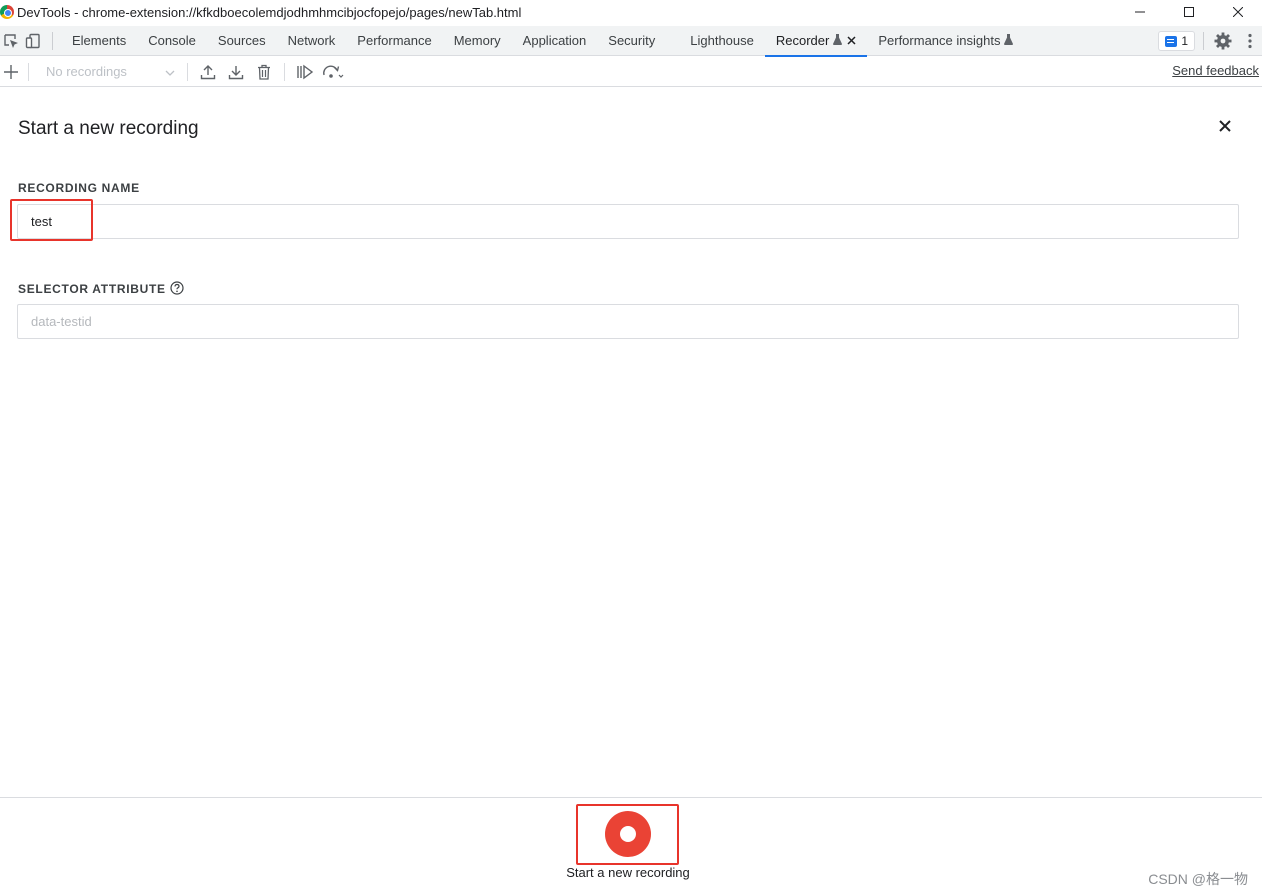 This screenshot has width=1262, height=893. Describe the element at coordinates (1171, 41) in the screenshot. I see `issues-chat-icon` at that location.